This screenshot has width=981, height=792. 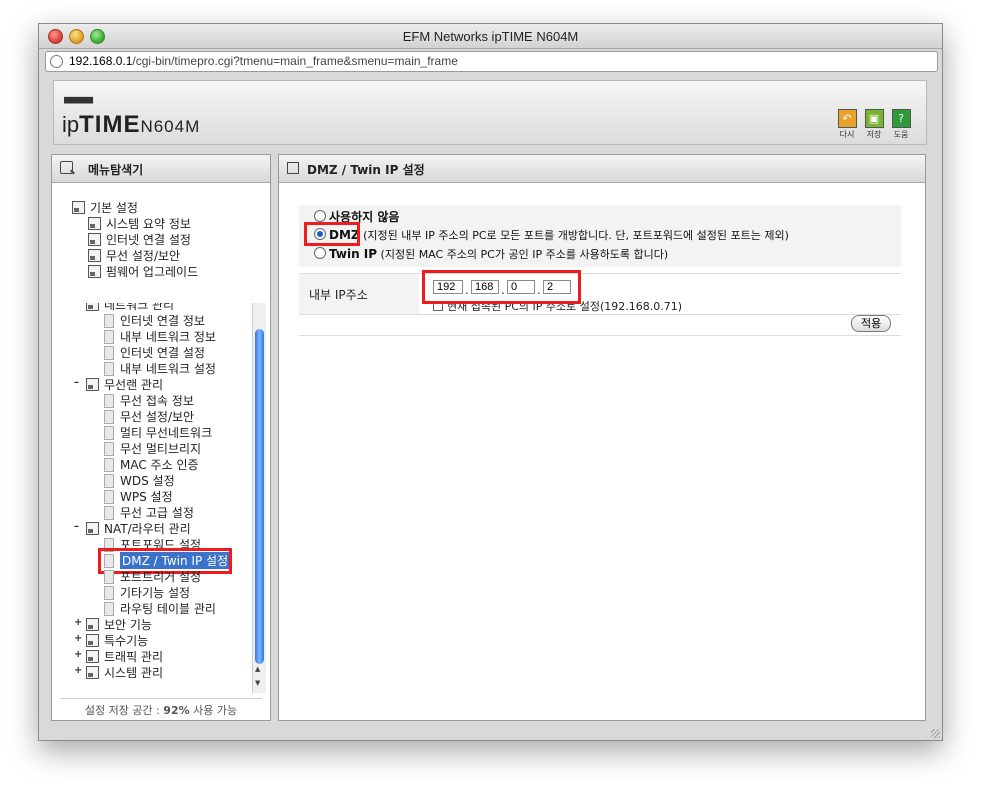 I want to click on undo-label: 다시, so click(x=847, y=134).